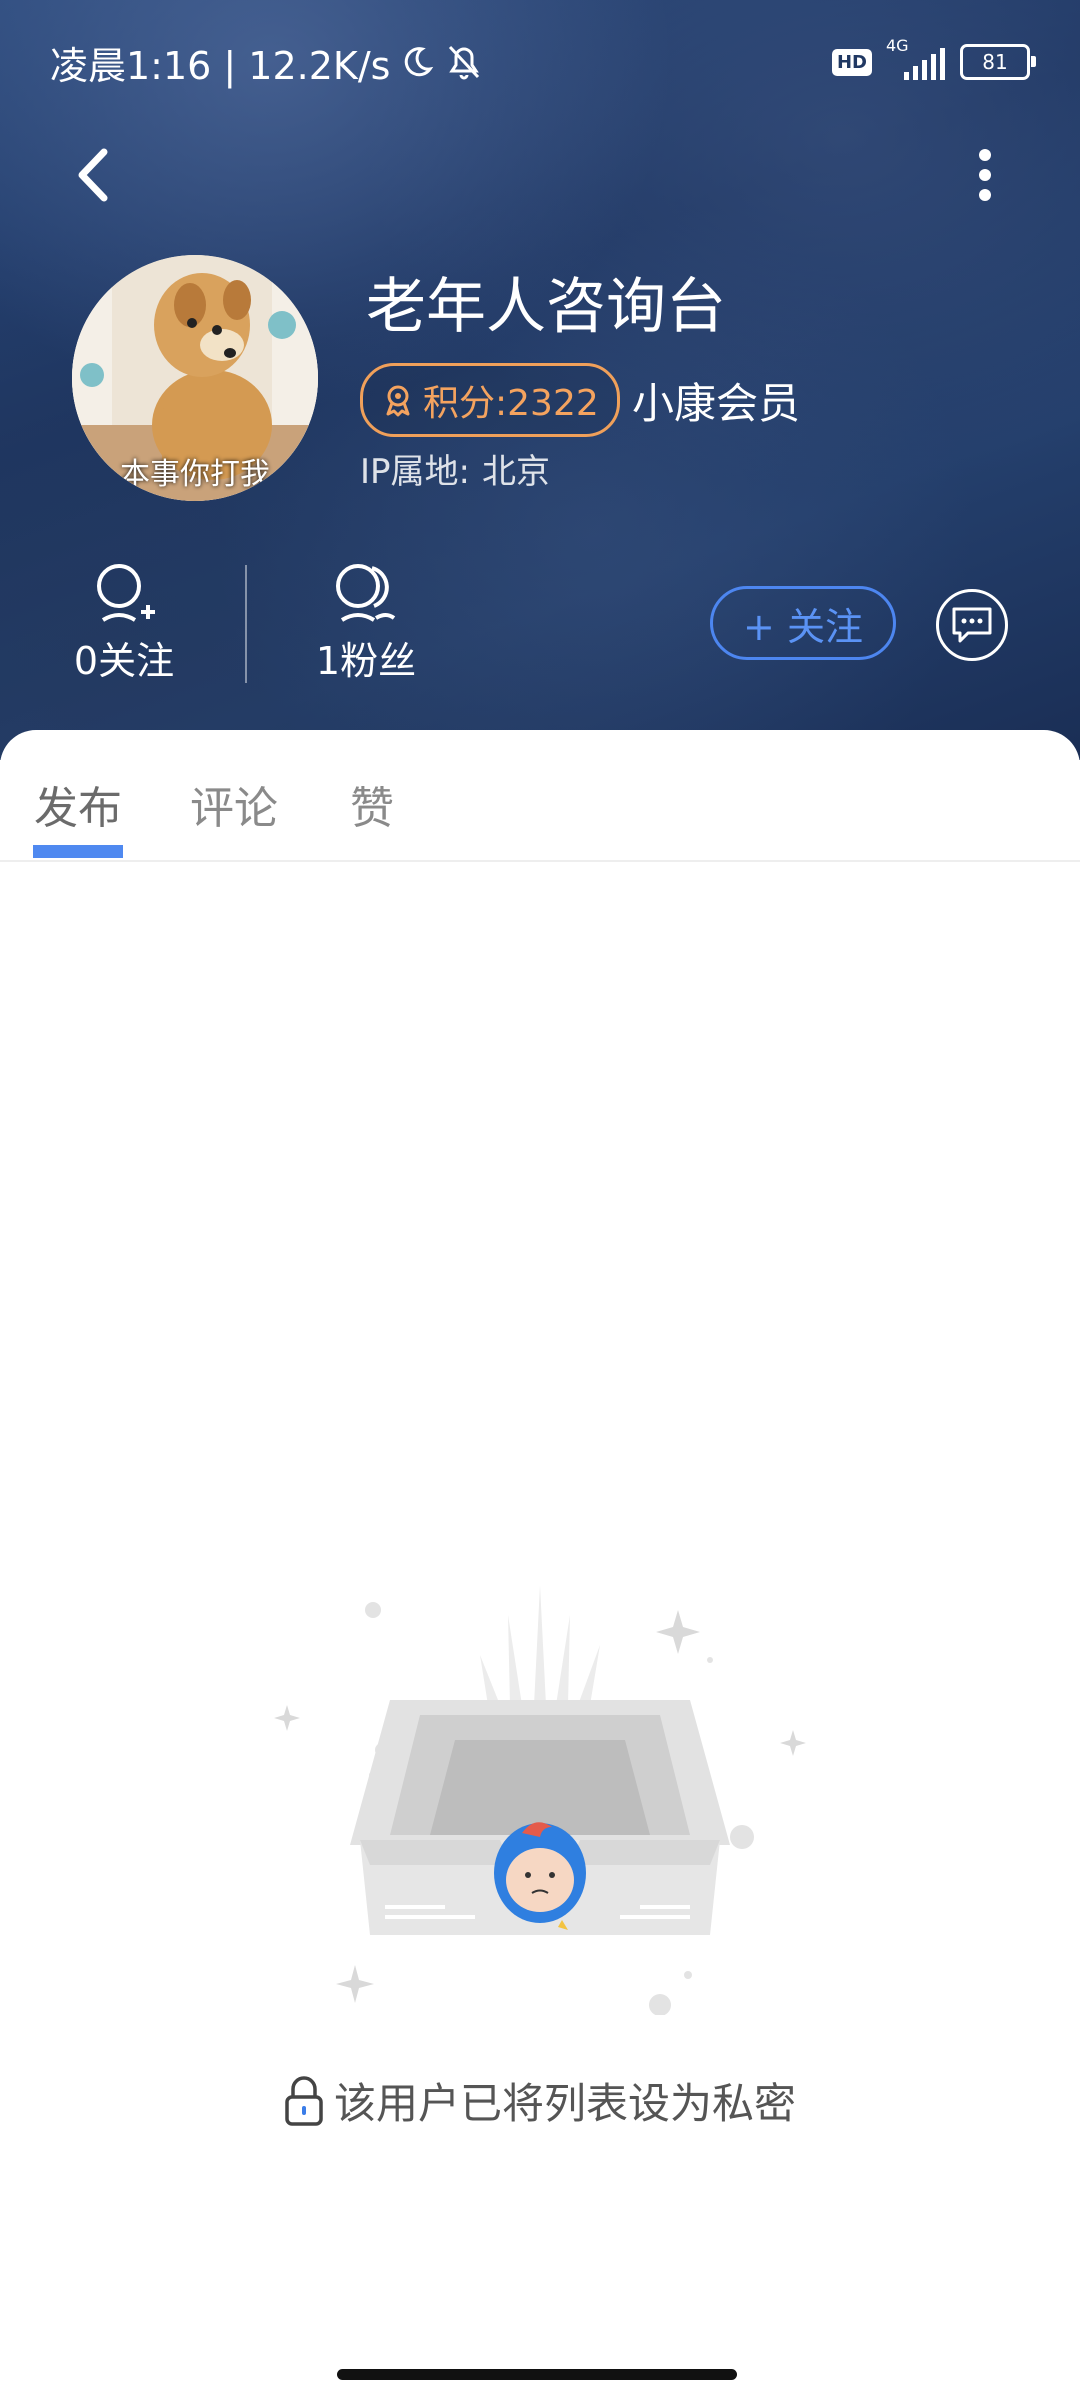 This screenshot has height=2400, width=1080. What do you see at coordinates (195, 474) in the screenshot?
I see `avatar-caption: 本事你打我` at bounding box center [195, 474].